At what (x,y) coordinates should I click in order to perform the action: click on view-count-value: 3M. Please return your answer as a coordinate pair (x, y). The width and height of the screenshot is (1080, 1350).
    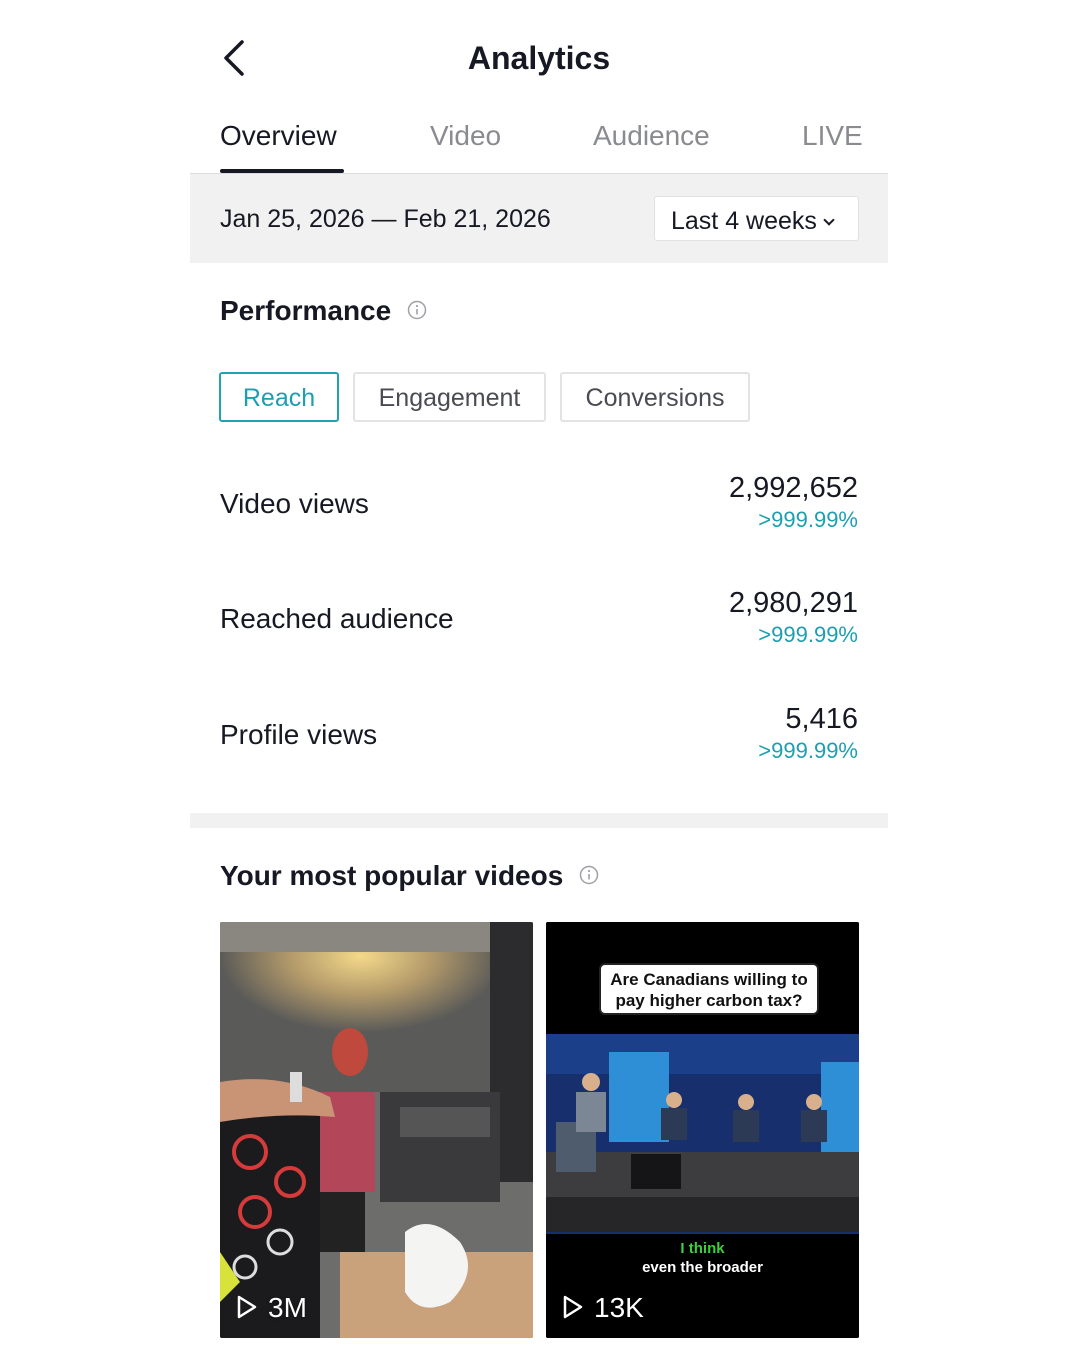
    Looking at the image, I should click on (287, 1307).